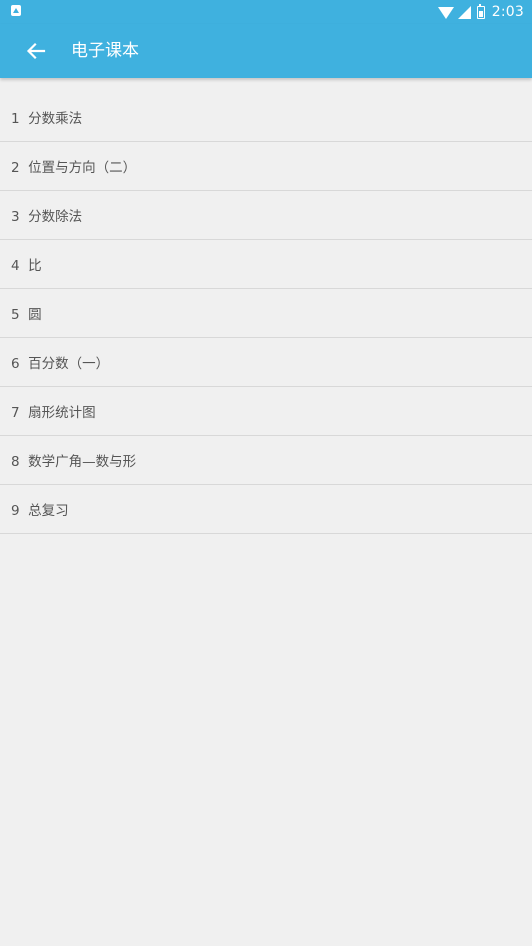  I want to click on status-indicators: 2:03, so click(480, 12).